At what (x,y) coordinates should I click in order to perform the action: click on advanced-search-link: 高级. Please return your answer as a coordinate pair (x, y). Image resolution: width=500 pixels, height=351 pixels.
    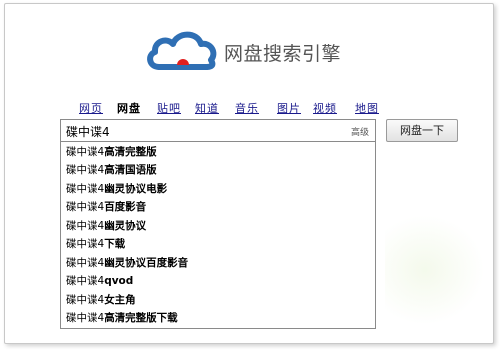
    Looking at the image, I should click on (360, 131).